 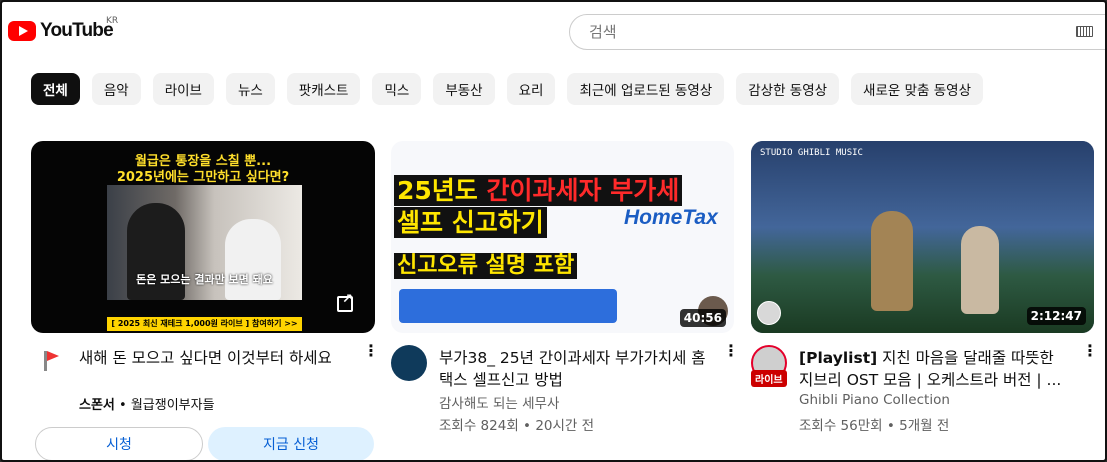 What do you see at coordinates (702, 318) in the screenshot?
I see `video-duration: 40:56` at bounding box center [702, 318].